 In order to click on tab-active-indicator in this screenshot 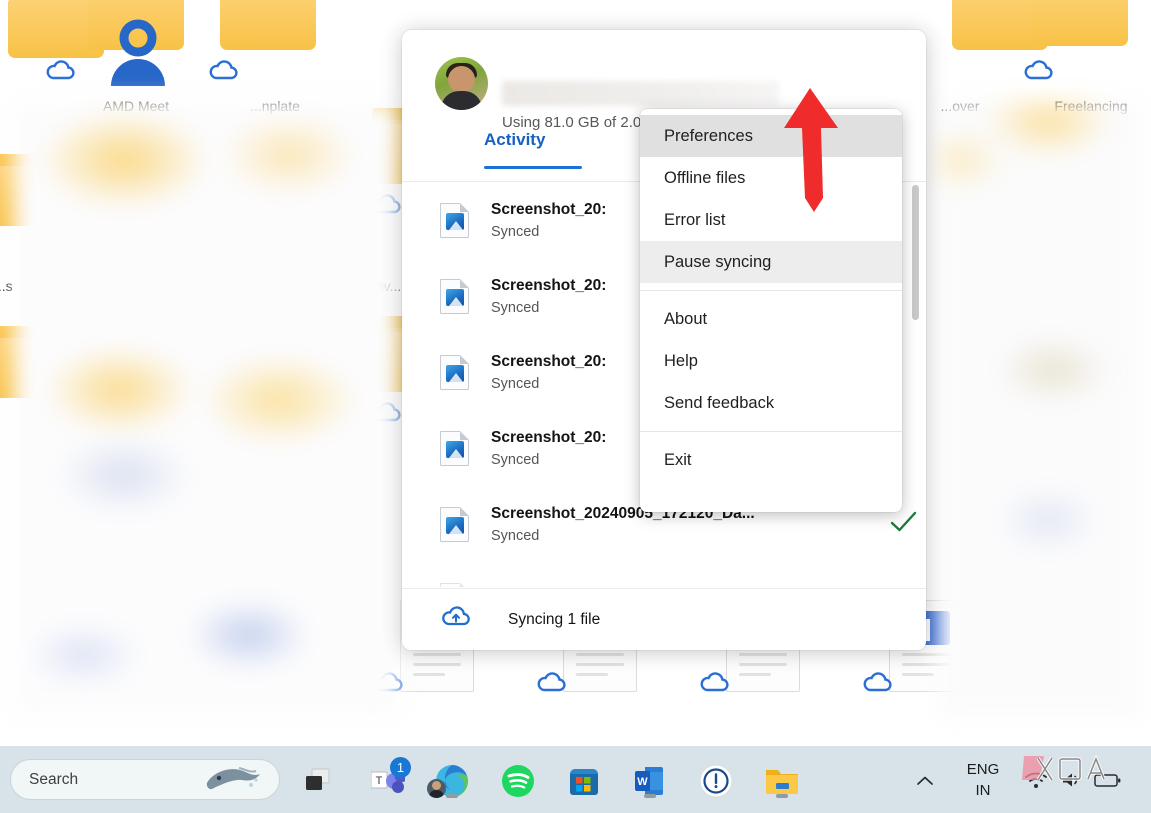, I will do `click(533, 167)`.